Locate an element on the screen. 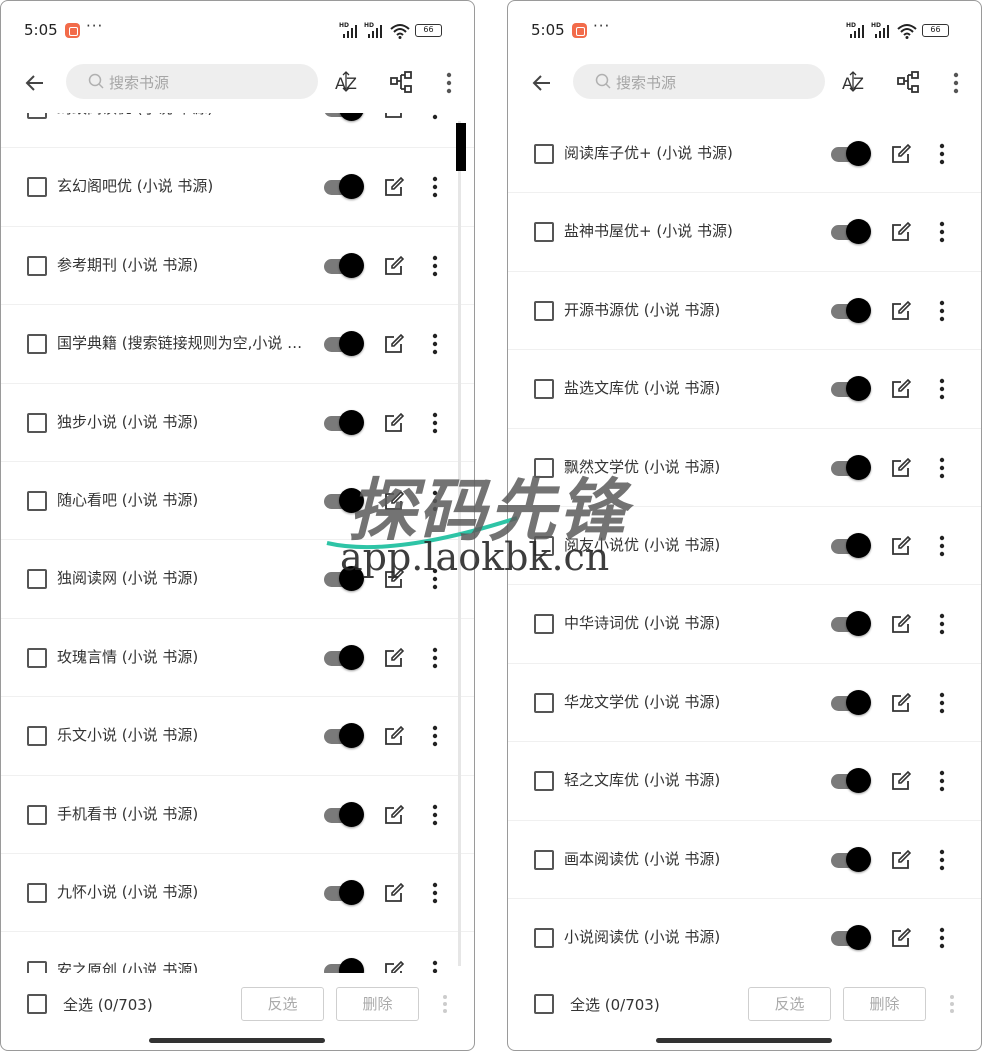 This screenshot has height=1052, width=983. source-list-item: 安之原创 (小说 书源) is located at coordinates (237, 952).